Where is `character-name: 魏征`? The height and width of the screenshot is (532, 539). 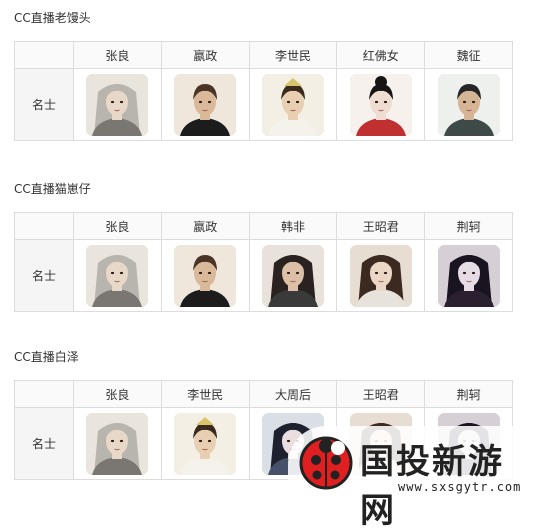 character-name: 魏征 is located at coordinates (468, 55).